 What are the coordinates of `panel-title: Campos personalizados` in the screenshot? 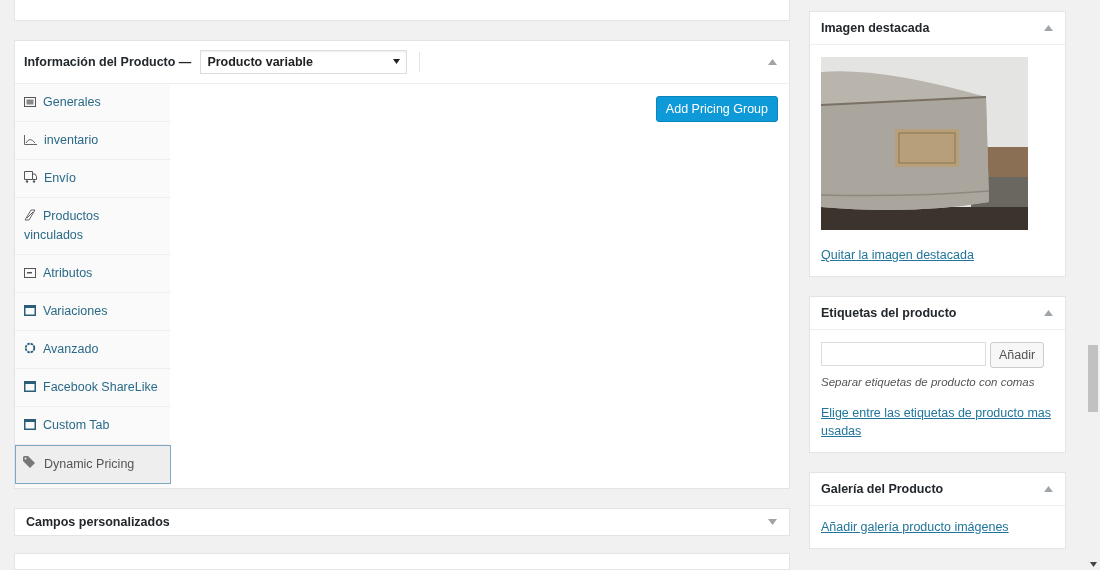 It's located at (98, 521).